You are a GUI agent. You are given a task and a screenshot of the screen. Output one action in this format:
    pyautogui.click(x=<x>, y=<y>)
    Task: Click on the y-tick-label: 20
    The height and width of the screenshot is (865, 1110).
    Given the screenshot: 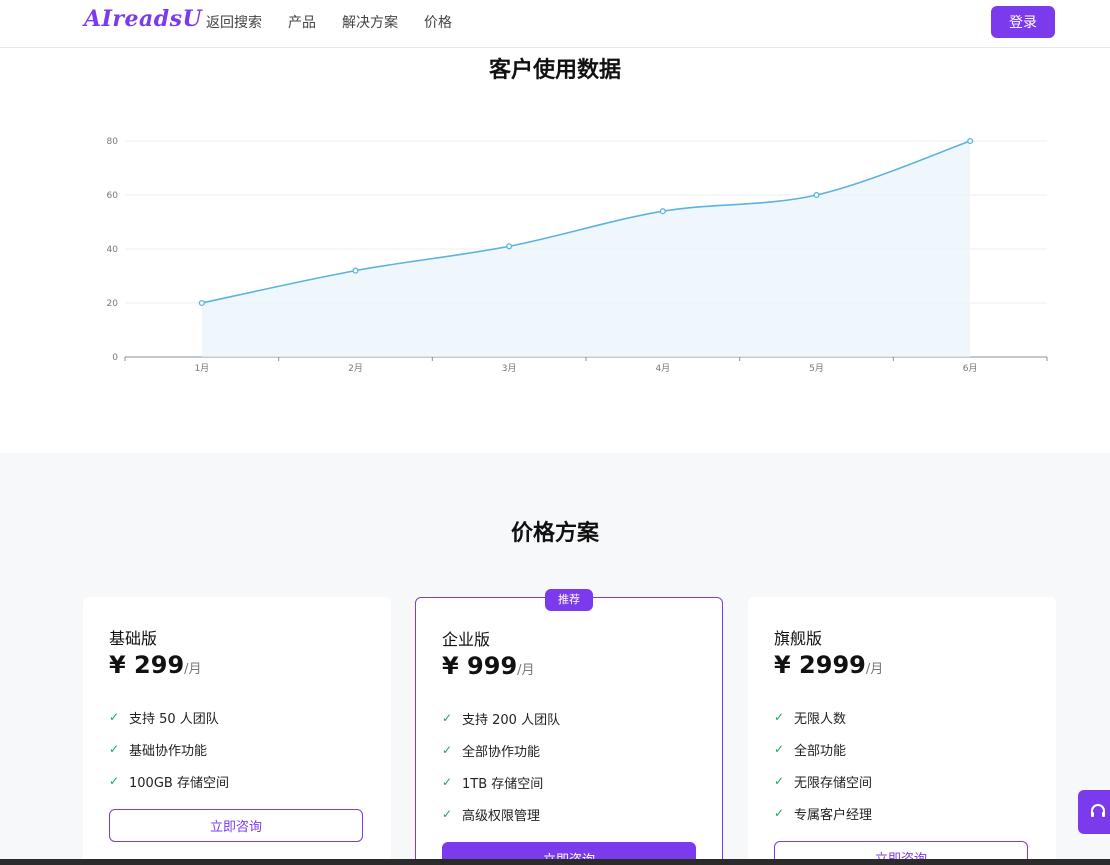 What is the action you would take?
    pyautogui.click(x=113, y=304)
    